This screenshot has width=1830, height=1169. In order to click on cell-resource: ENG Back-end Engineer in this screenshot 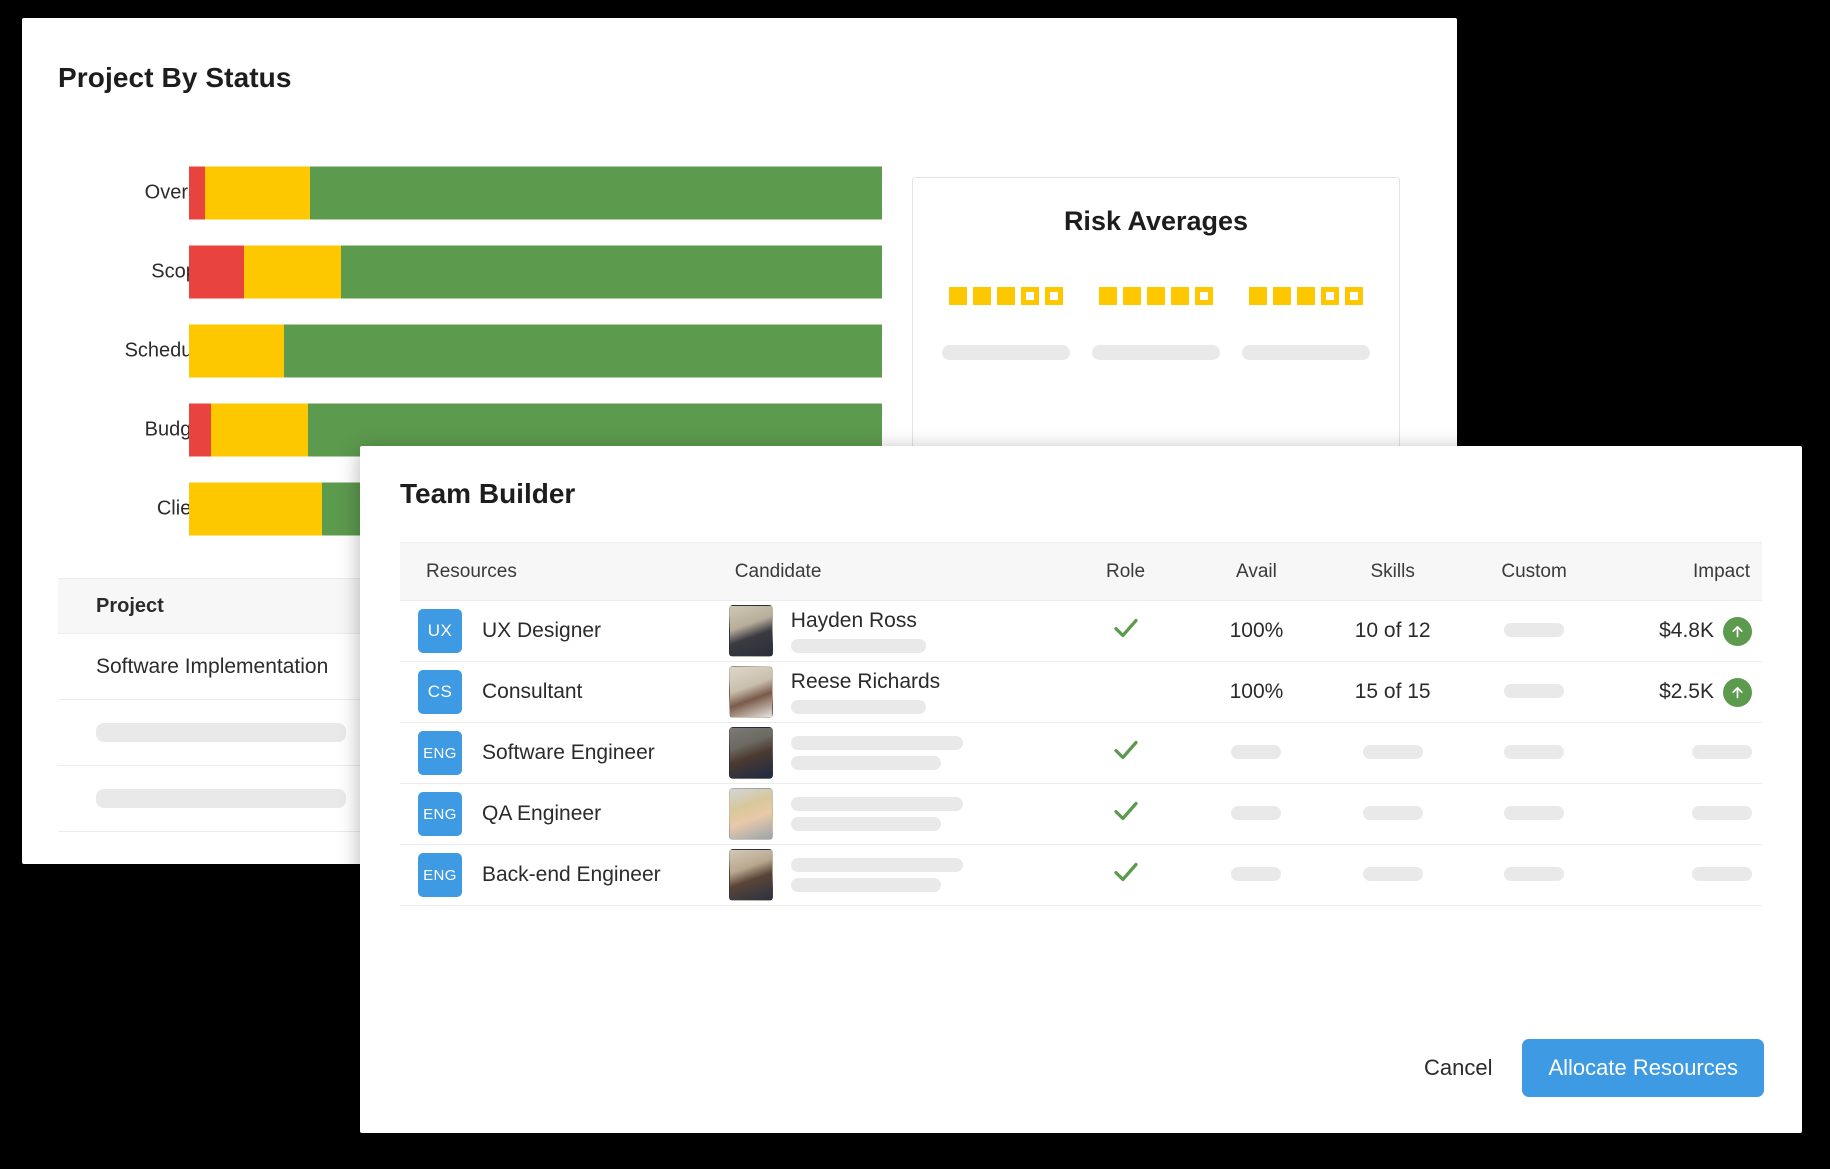, I will do `click(562, 875)`.